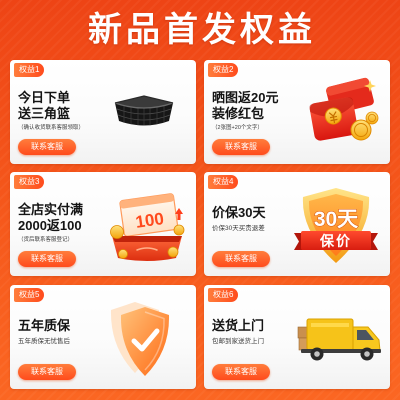 This screenshot has height=400, width=400. Describe the element at coordinates (238, 113) in the screenshot. I see `benefit-title-line: 装修红包` at that location.